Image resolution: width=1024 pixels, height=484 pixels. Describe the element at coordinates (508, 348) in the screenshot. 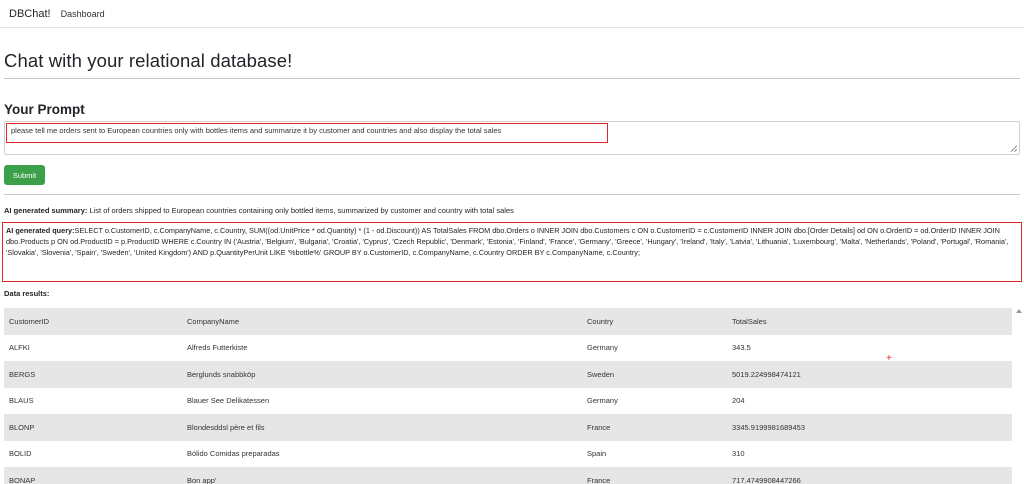

I see `table-row: ALFKI Alfreds Futterkiste Germany 343.5` at that location.